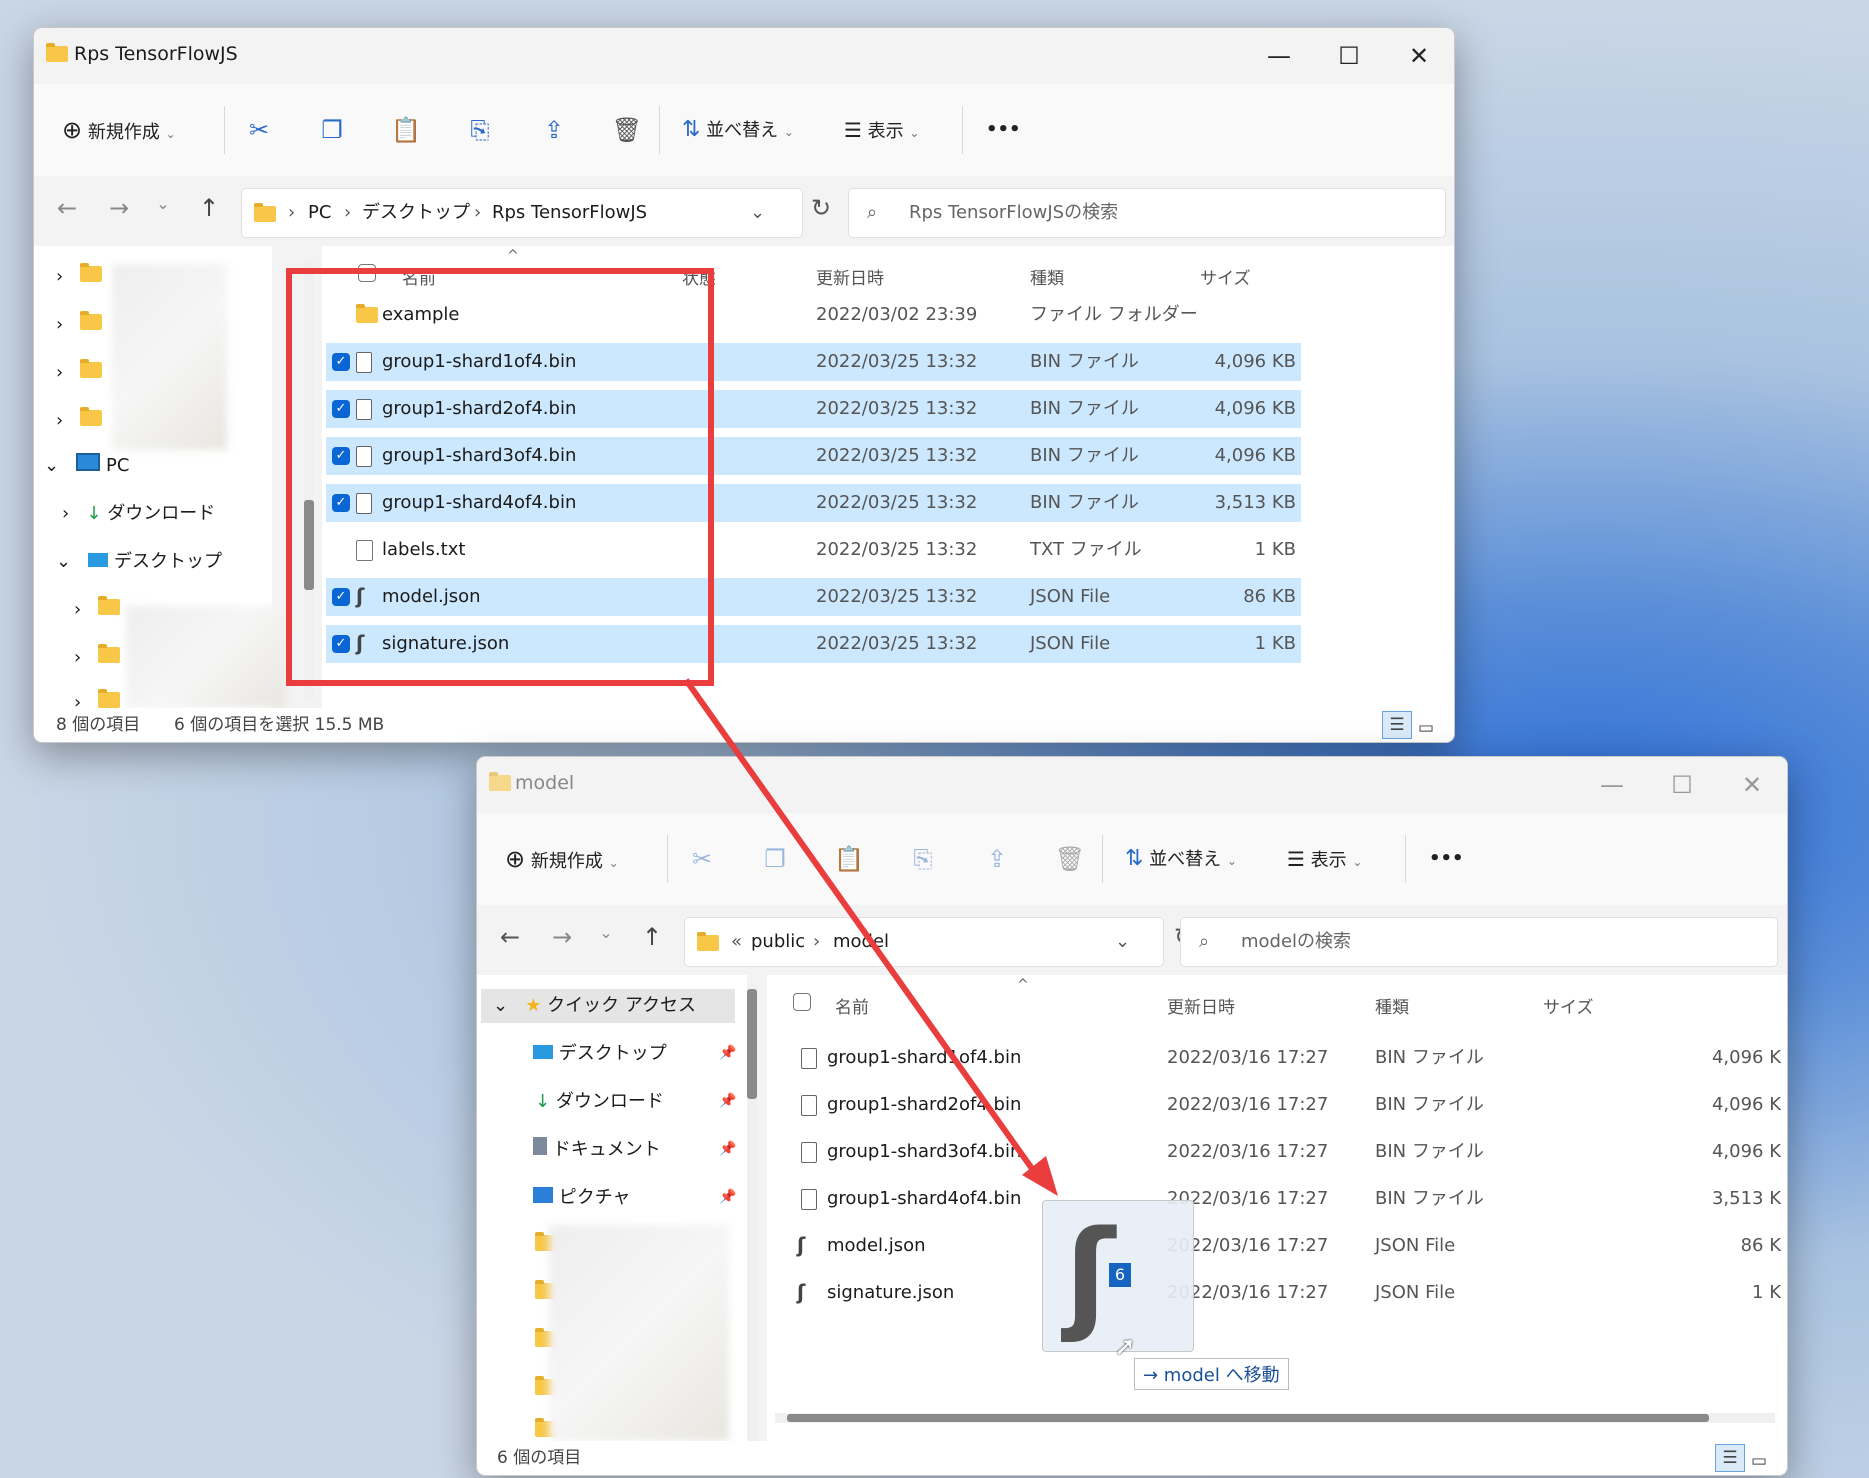 The height and width of the screenshot is (1478, 1869). Describe the element at coordinates (1014, 212) in the screenshot. I see `search-placeholder: Rps TensorFlowJSの検索` at that location.